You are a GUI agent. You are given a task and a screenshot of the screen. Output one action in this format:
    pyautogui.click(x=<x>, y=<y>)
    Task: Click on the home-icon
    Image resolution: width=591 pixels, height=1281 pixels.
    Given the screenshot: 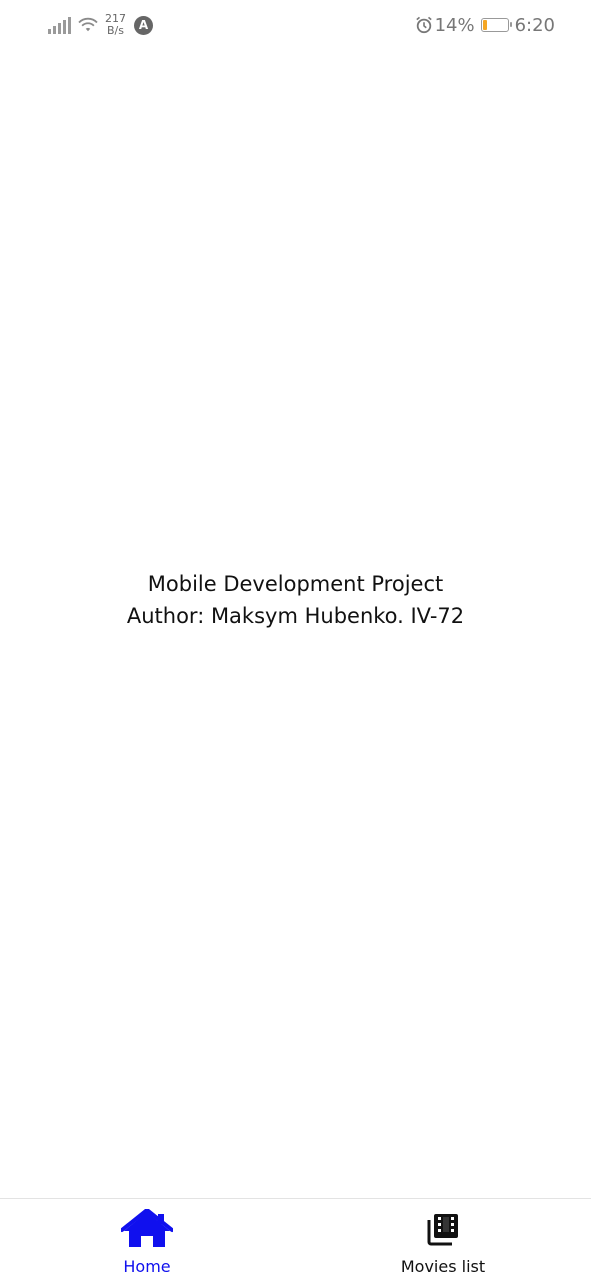 What is the action you would take?
    pyautogui.click(x=147, y=1228)
    